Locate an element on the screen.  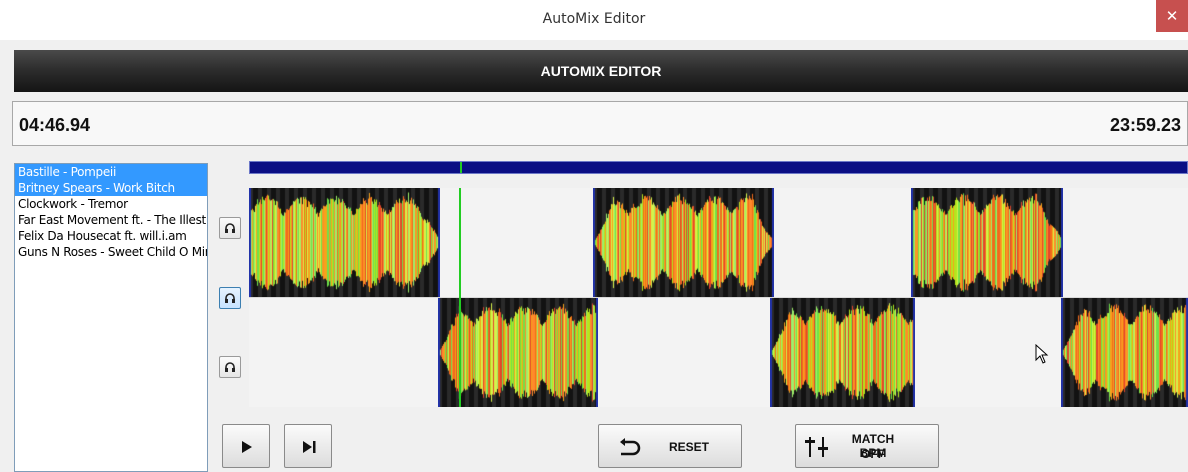
track-item: Felix Da Housecat ft. will.i.am is located at coordinates (111, 236).